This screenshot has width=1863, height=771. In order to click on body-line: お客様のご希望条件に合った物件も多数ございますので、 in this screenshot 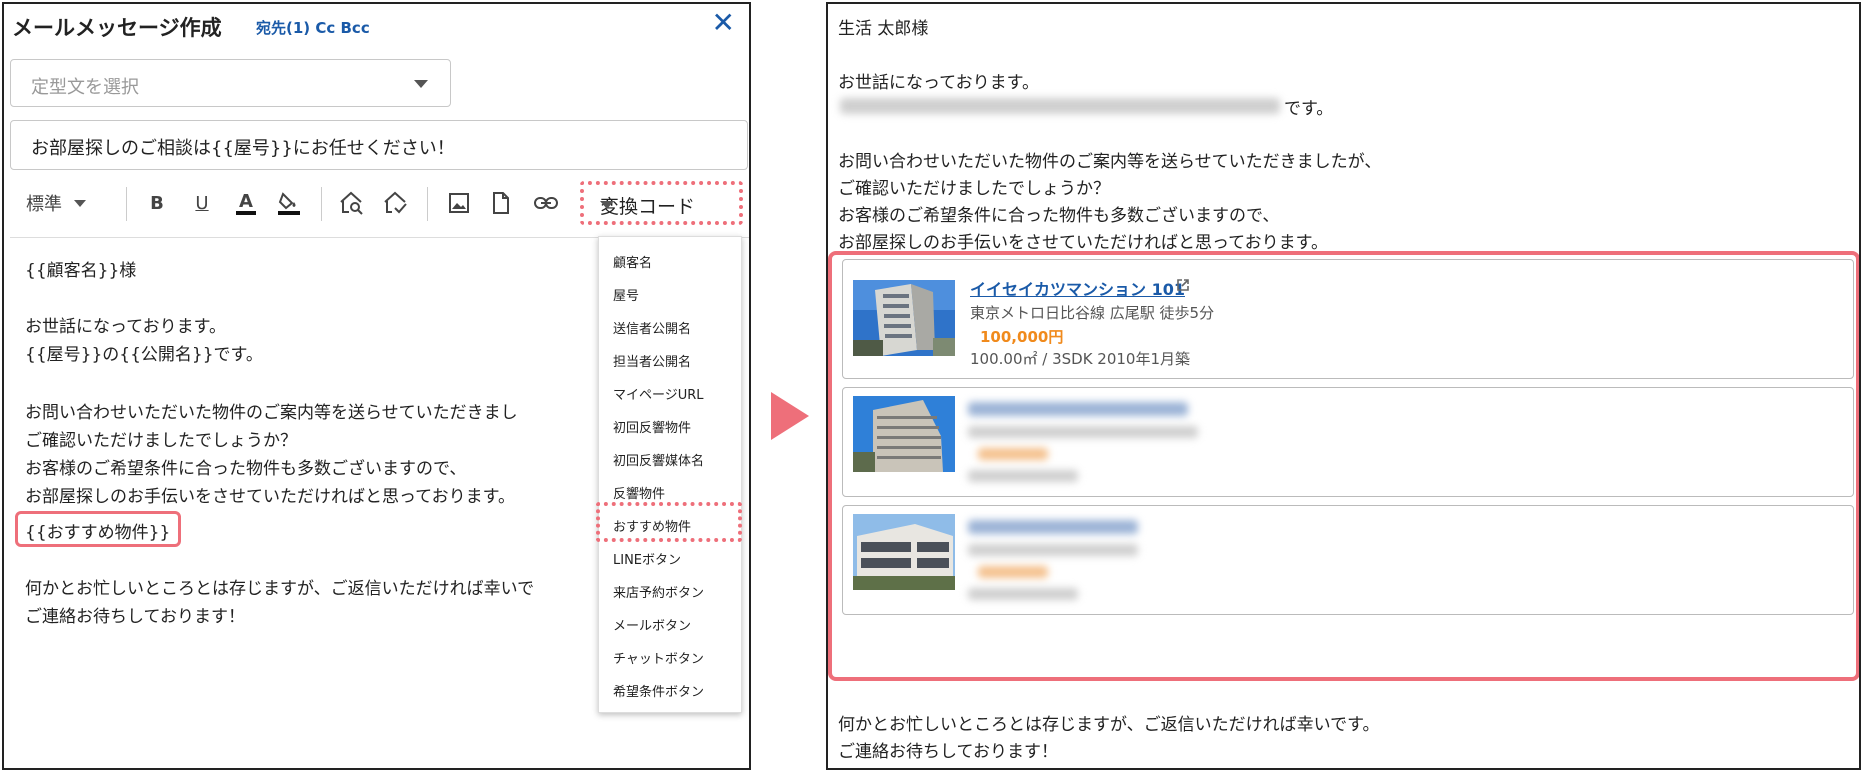, I will do `click(246, 469)`.